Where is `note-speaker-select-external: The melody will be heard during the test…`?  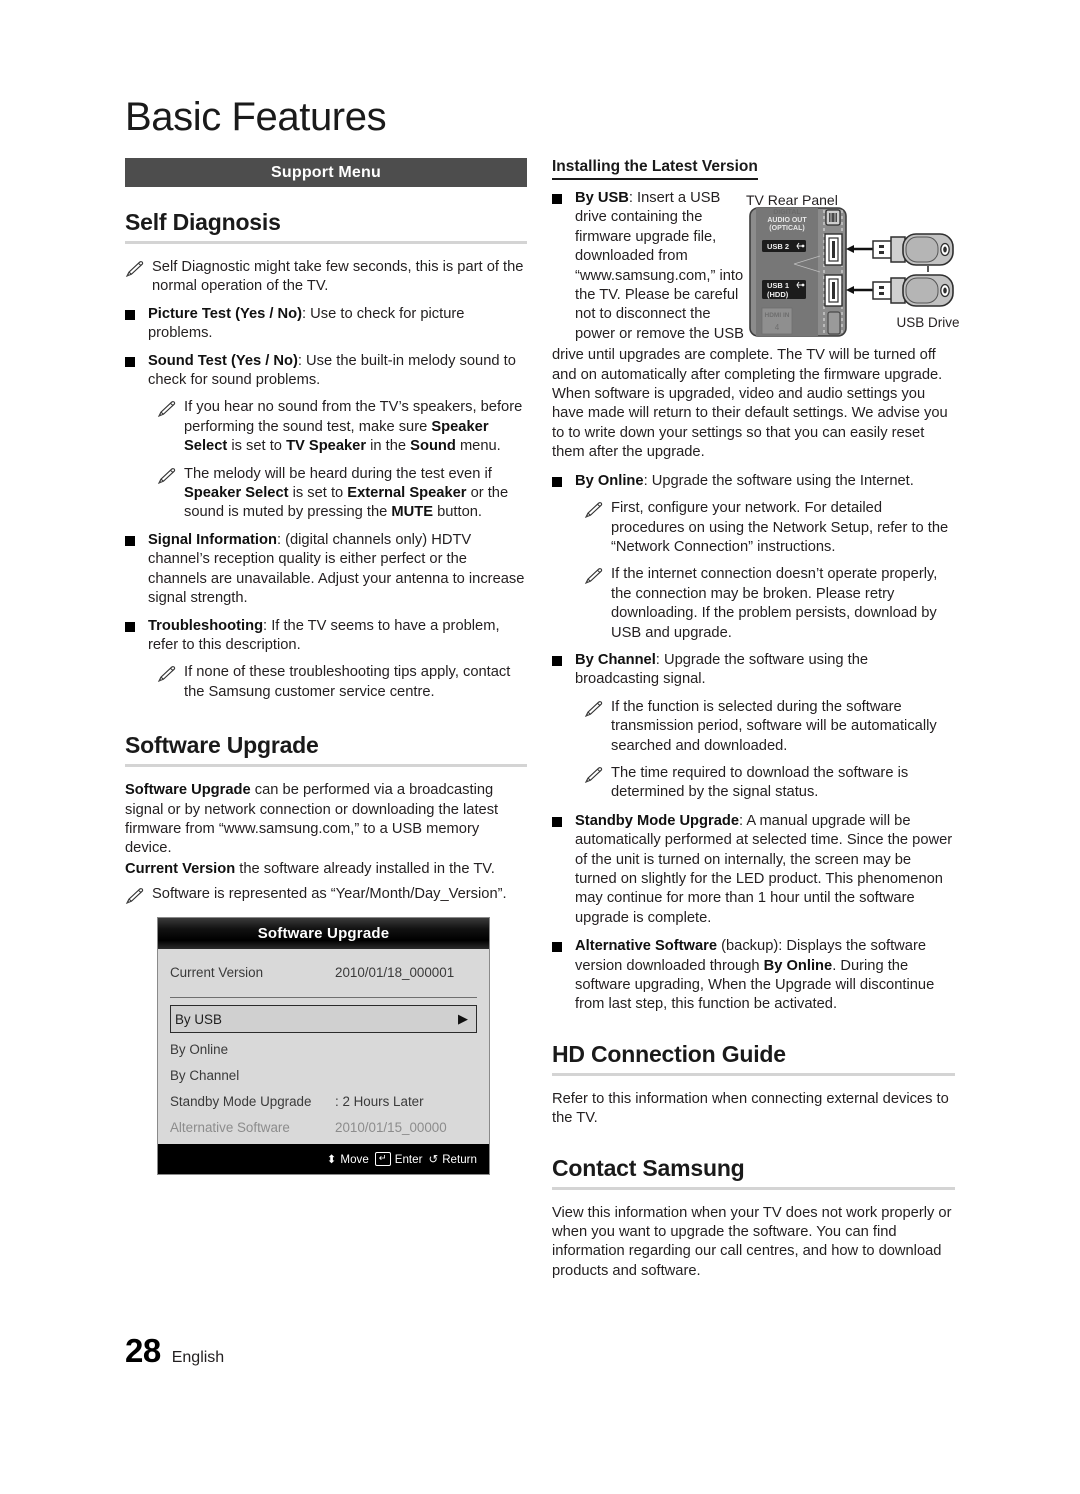 note-speaker-select-external: The melody will be heard during the test… is located at coordinates (342, 494).